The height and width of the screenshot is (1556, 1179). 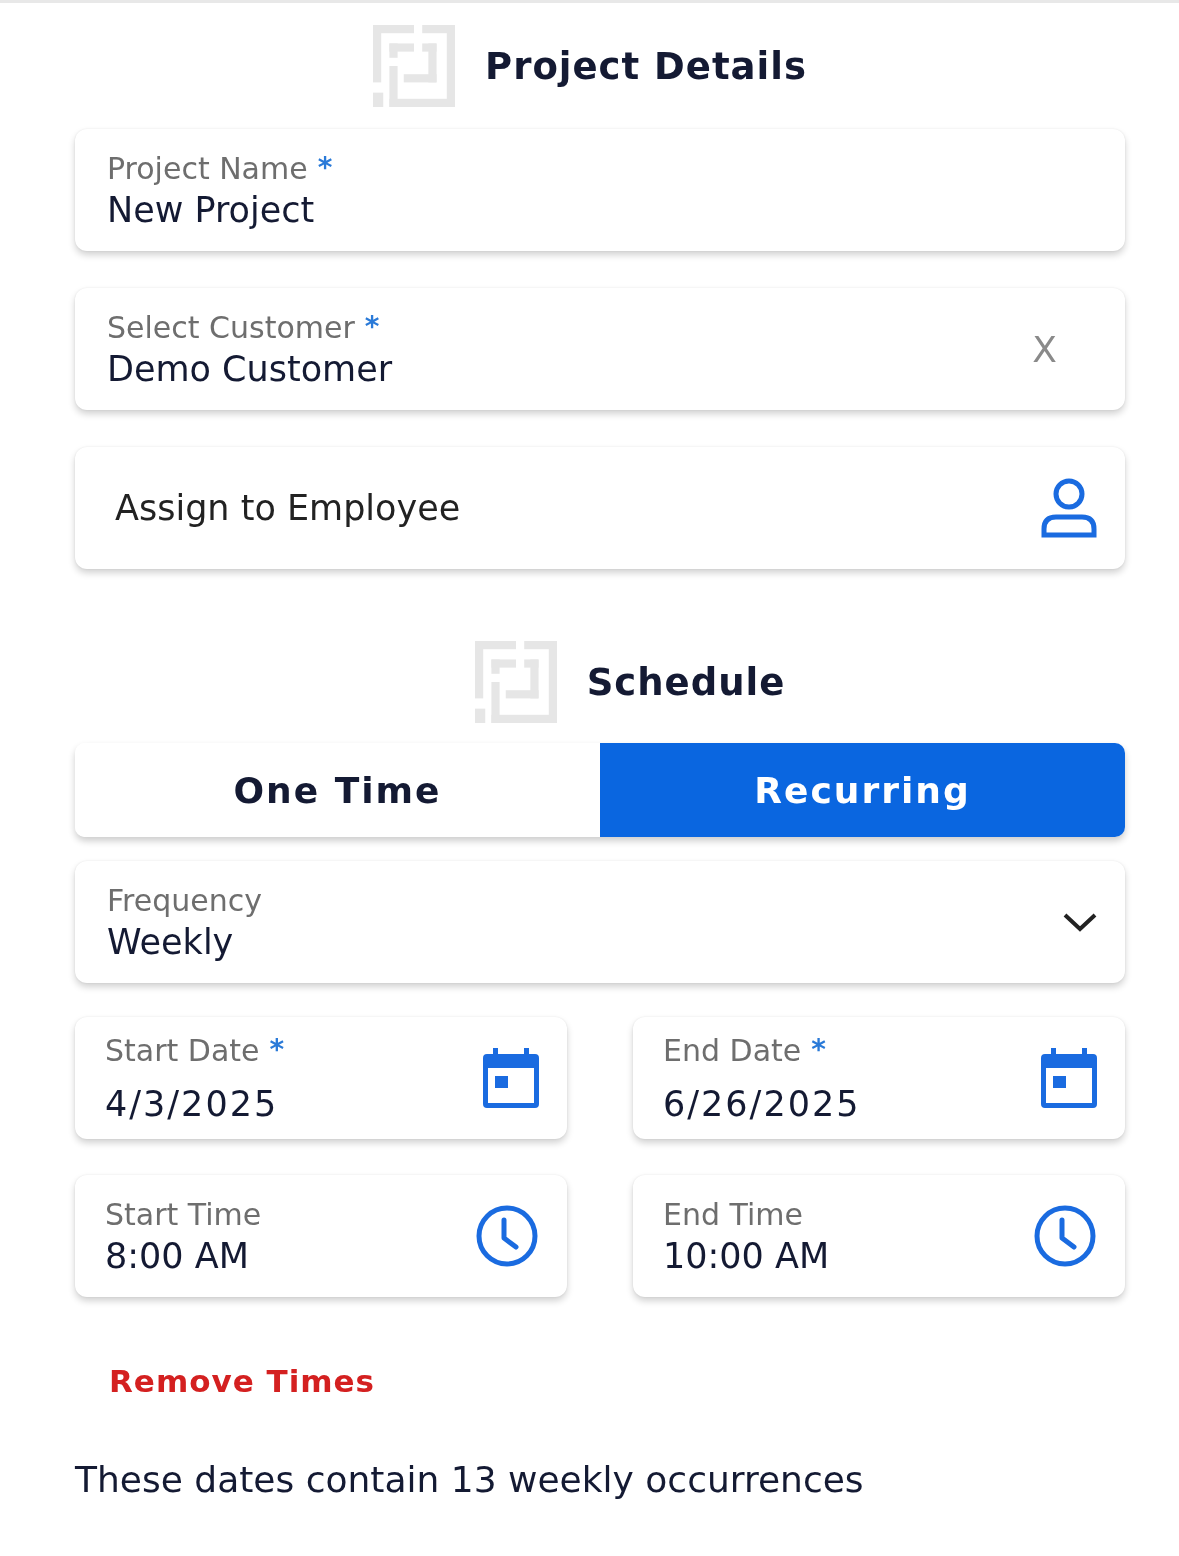 I want to click on time-field: End Time 10:00 AM, so click(x=879, y=1236).